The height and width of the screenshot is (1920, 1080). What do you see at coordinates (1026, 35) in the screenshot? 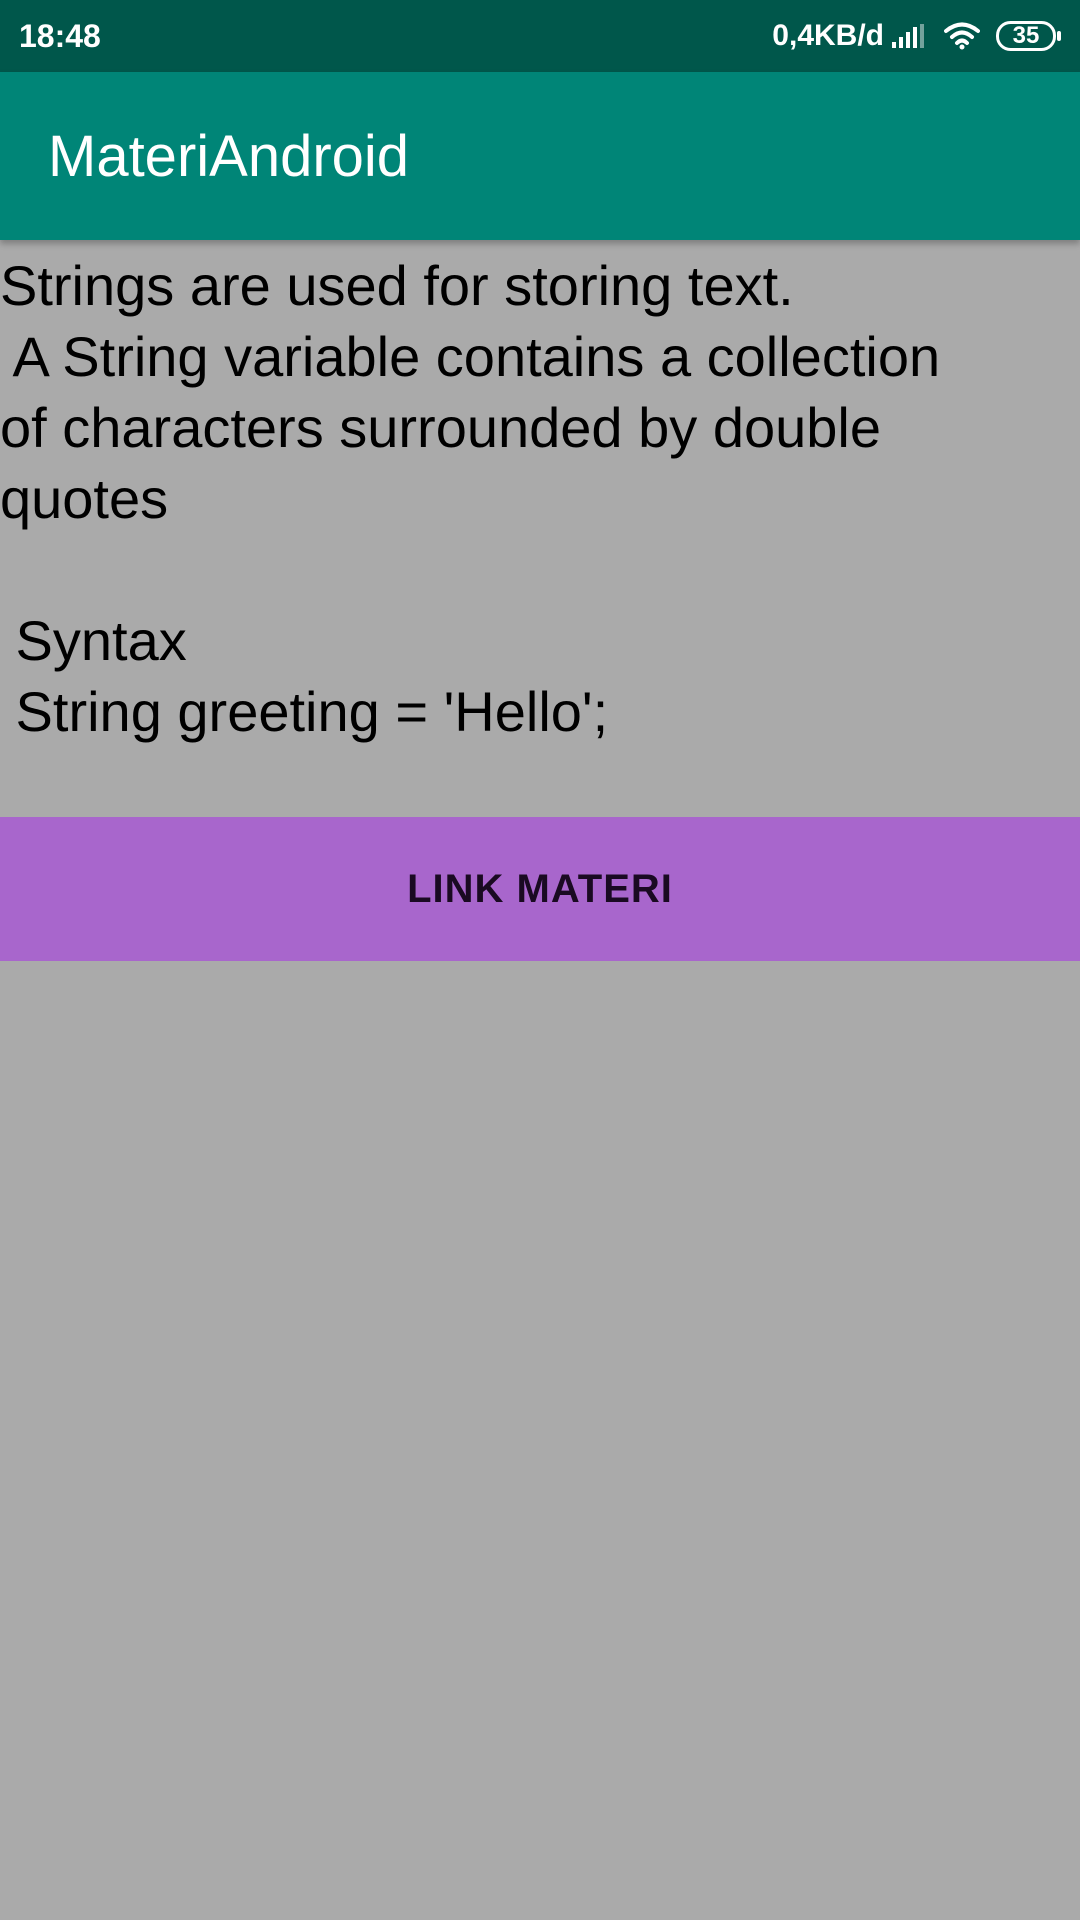
I see `battery-level: 35` at bounding box center [1026, 35].